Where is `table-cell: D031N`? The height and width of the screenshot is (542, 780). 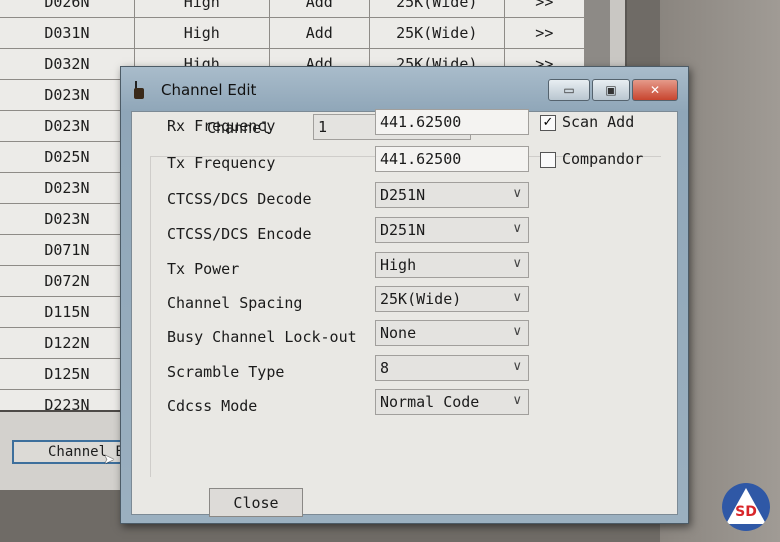
table-cell: D031N is located at coordinates (67, 33).